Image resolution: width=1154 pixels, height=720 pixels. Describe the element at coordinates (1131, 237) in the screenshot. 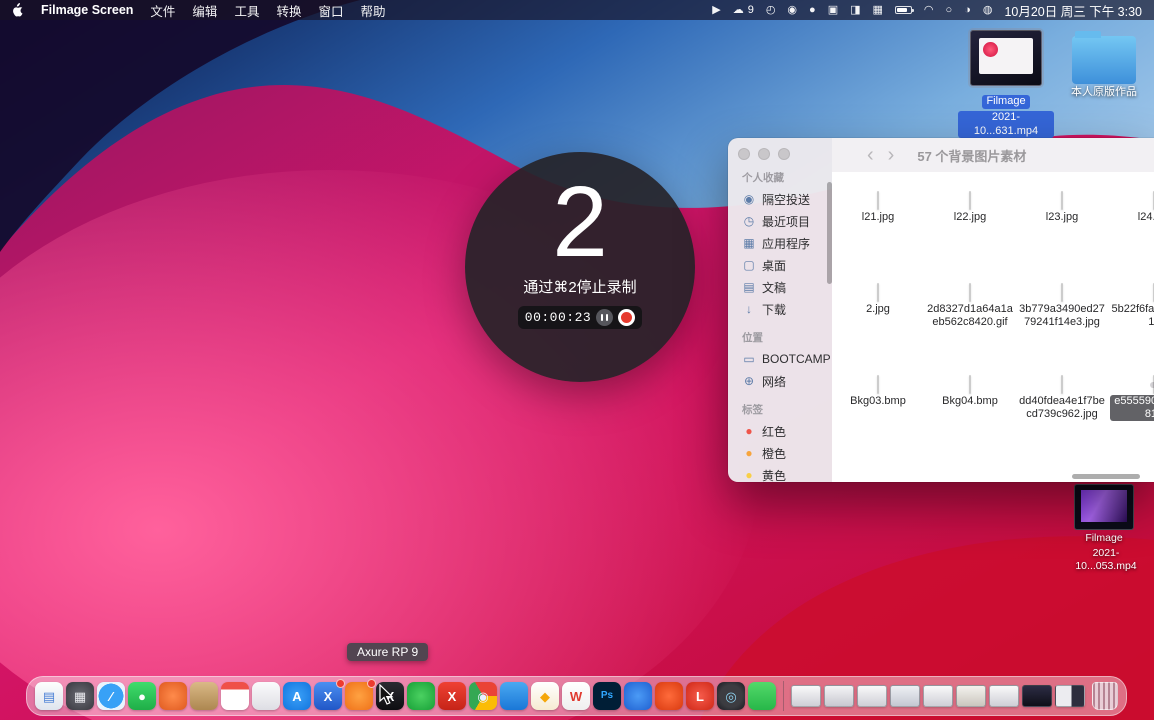

I see `file-item: l24.jpg` at that location.